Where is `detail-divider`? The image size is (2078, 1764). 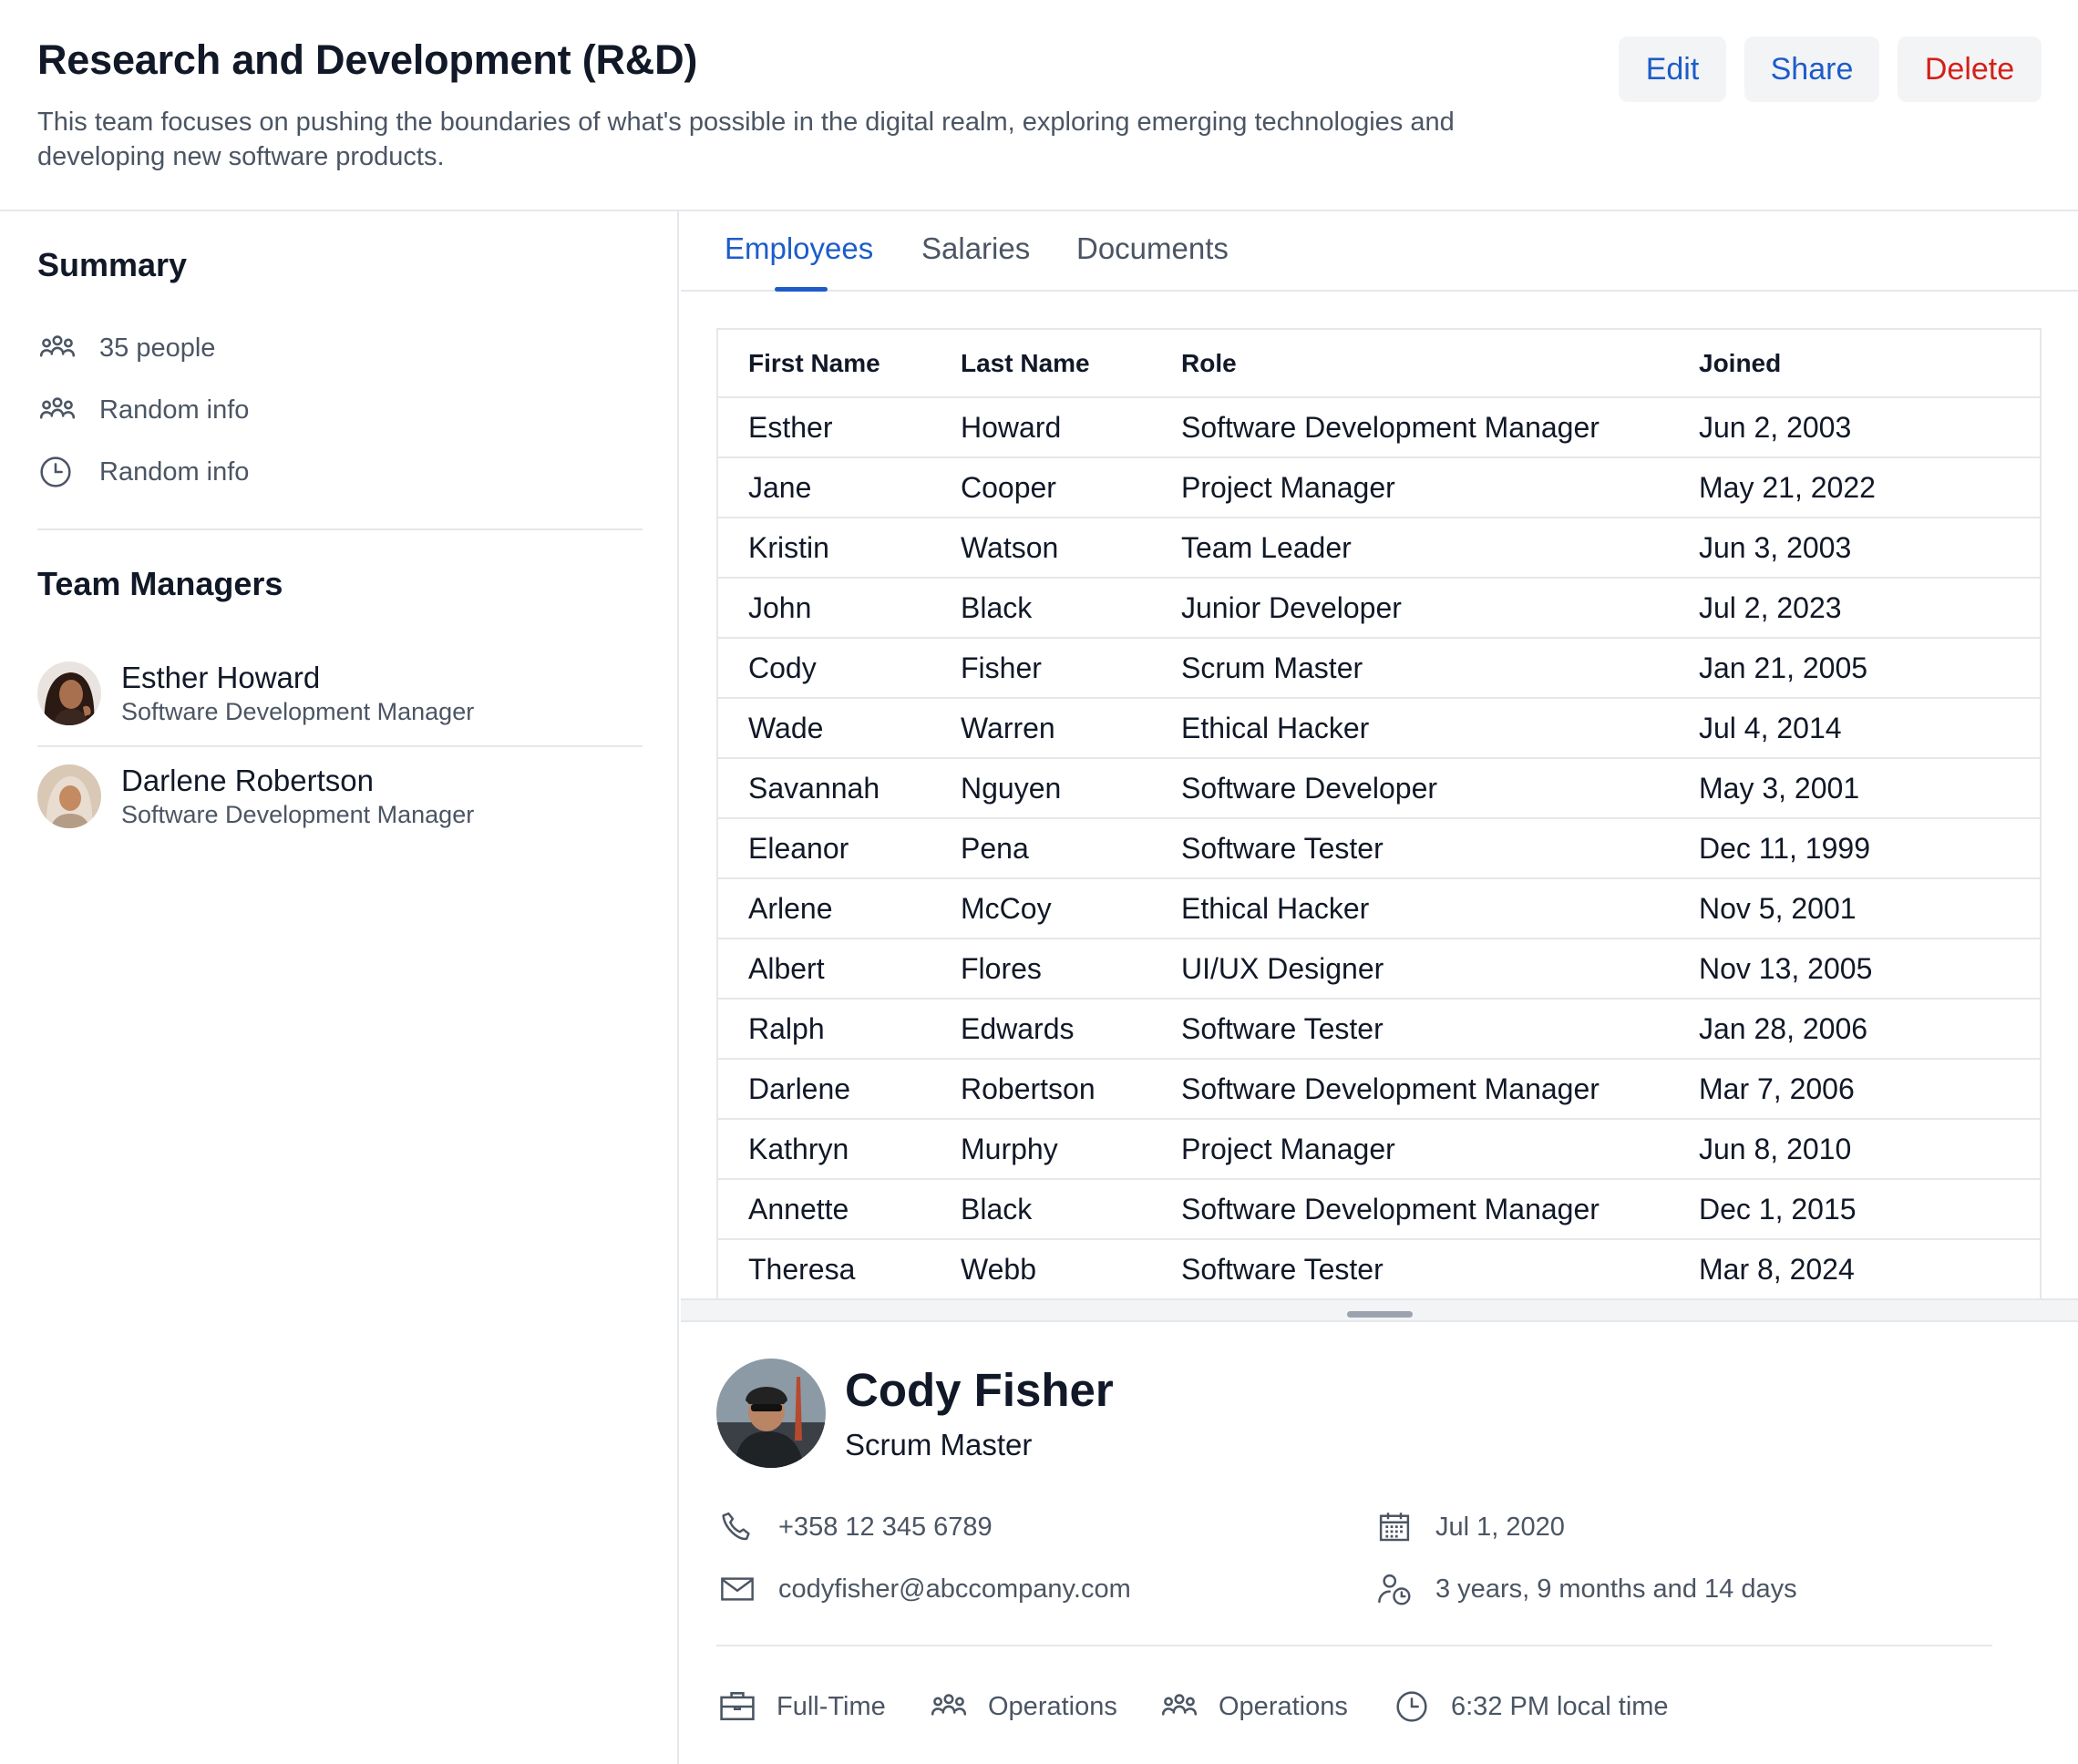 detail-divider is located at coordinates (1354, 1645).